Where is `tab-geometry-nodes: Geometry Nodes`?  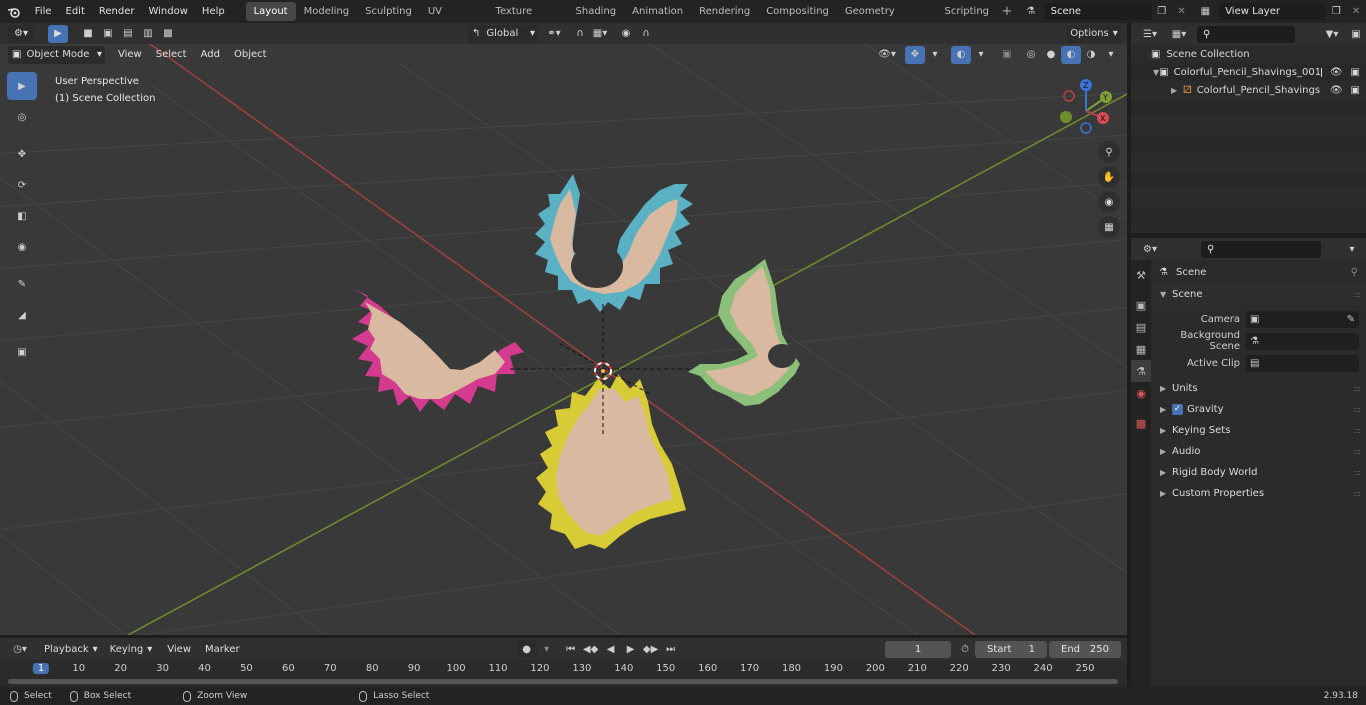 tab-geometry-nodes: Geometry Nodes is located at coordinates (887, 19).